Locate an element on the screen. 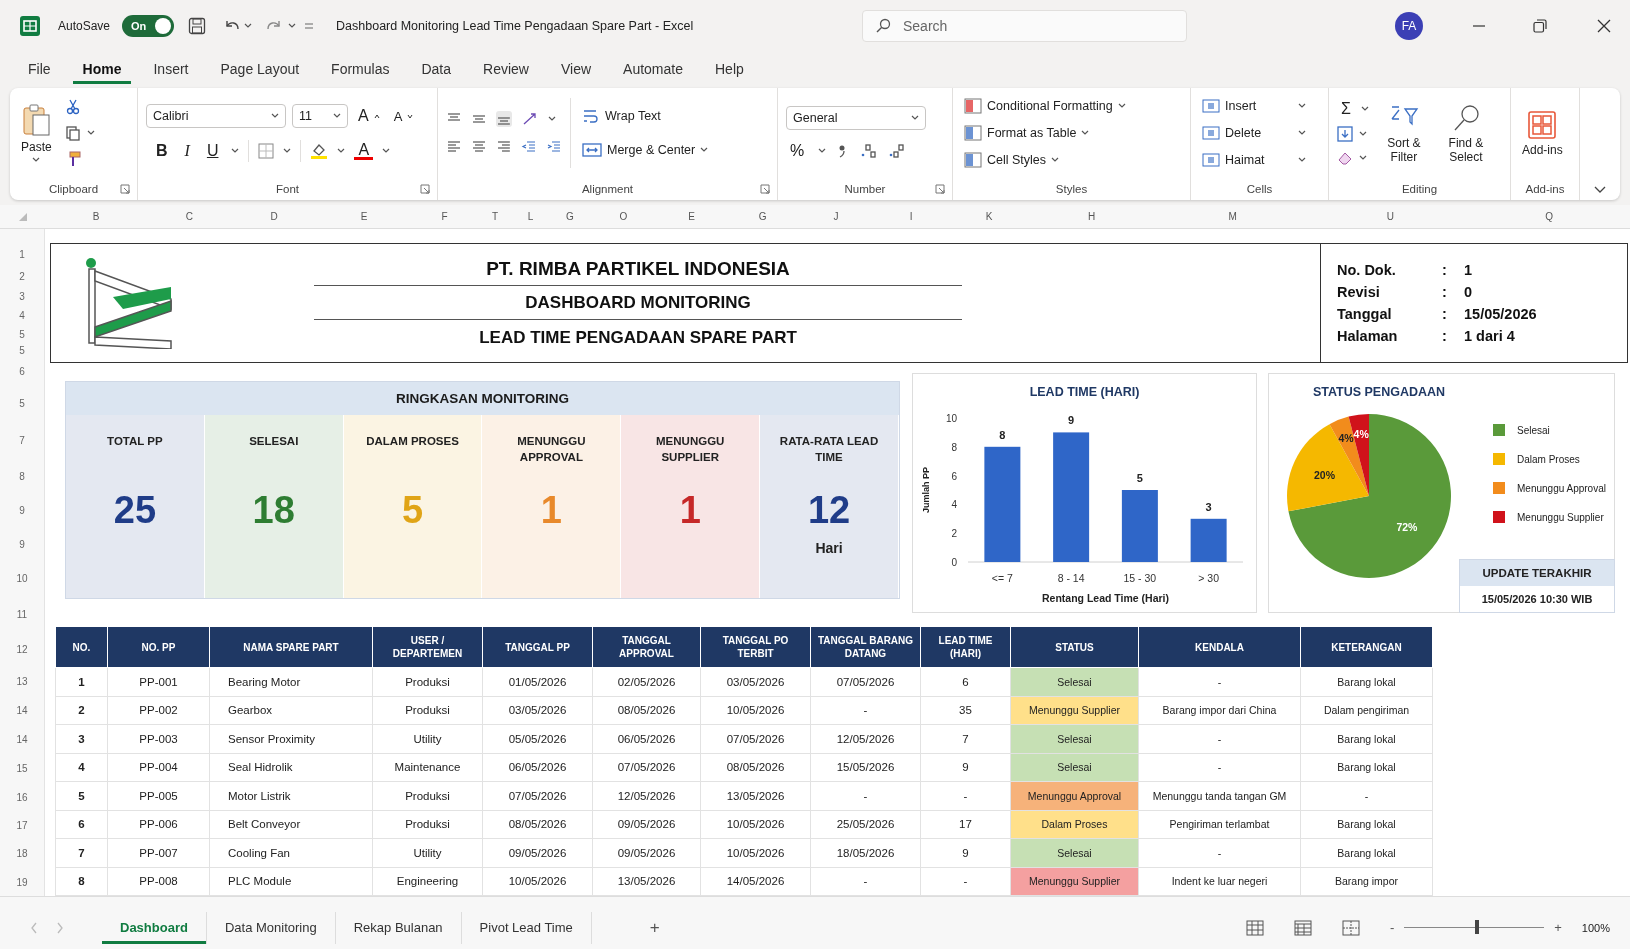 This screenshot has width=1630, height=949. font-size-dropdown: 11 is located at coordinates (320, 116).